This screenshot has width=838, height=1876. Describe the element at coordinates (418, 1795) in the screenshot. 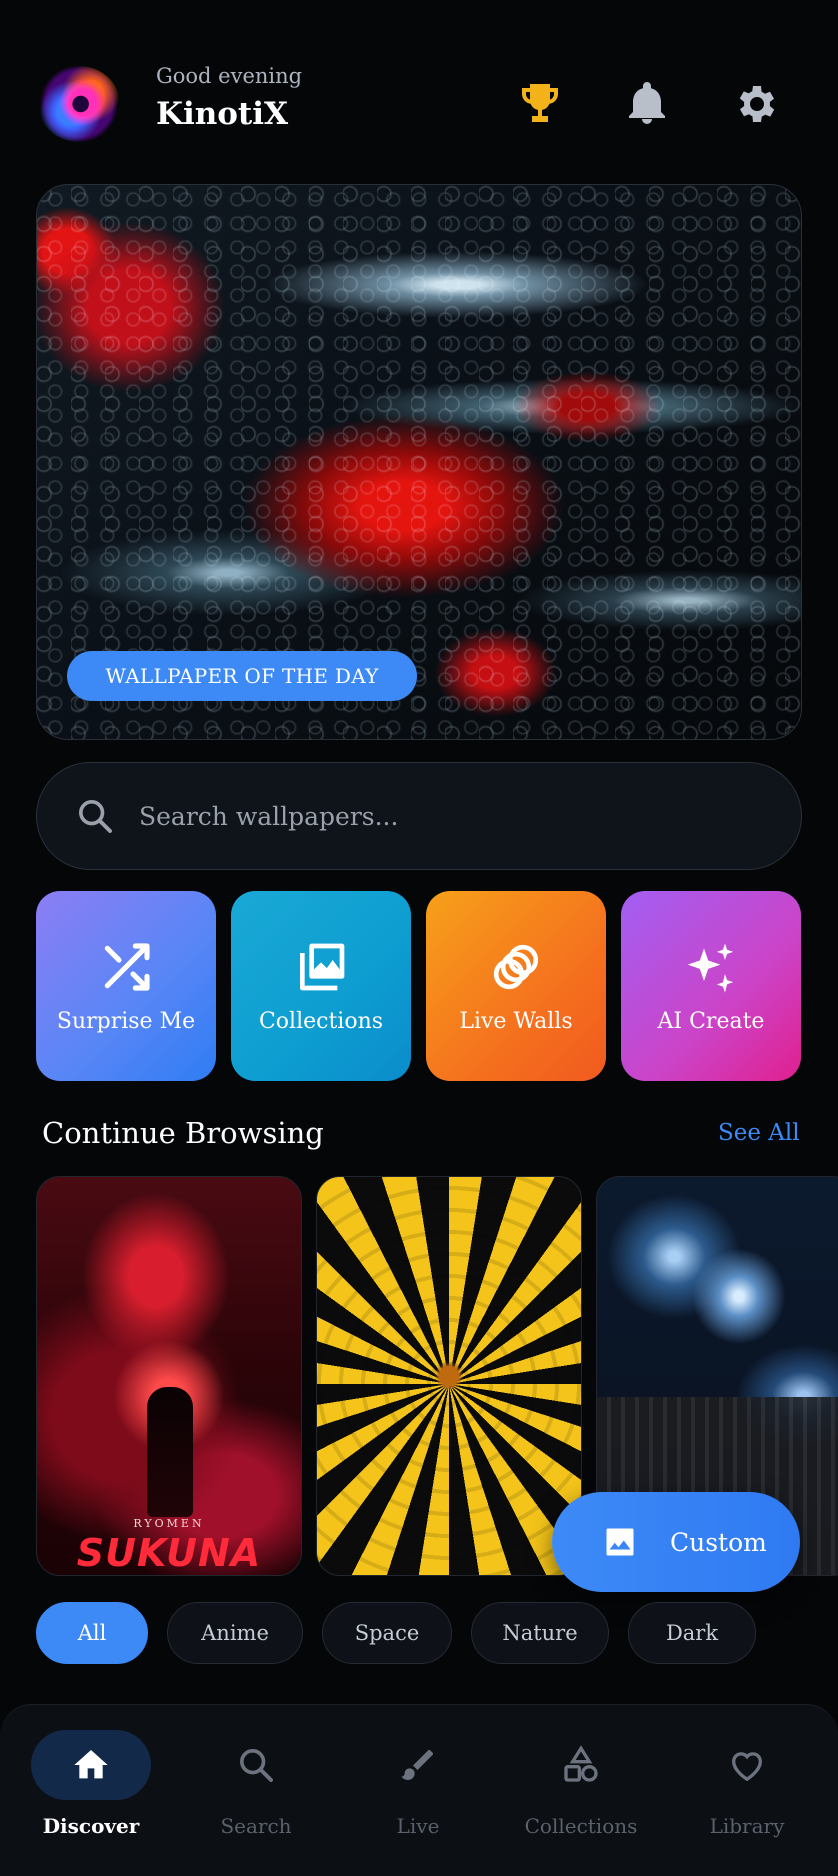

I see `nav-live: Live` at that location.